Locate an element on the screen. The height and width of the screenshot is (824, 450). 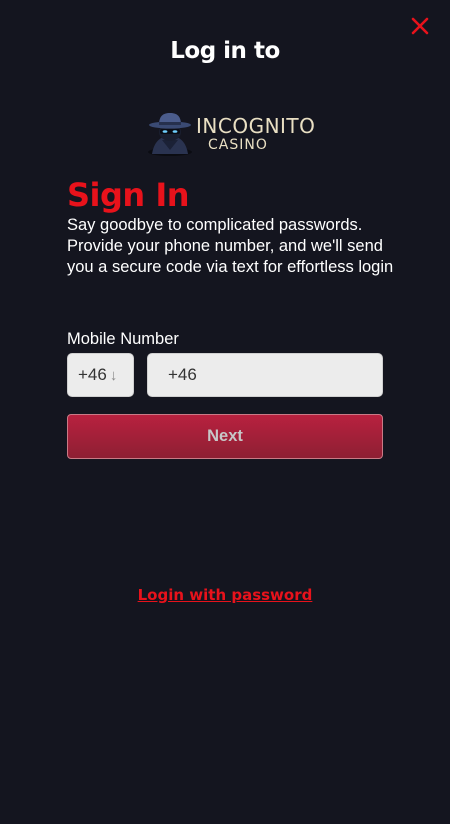
close-icon is located at coordinates (420, 26).